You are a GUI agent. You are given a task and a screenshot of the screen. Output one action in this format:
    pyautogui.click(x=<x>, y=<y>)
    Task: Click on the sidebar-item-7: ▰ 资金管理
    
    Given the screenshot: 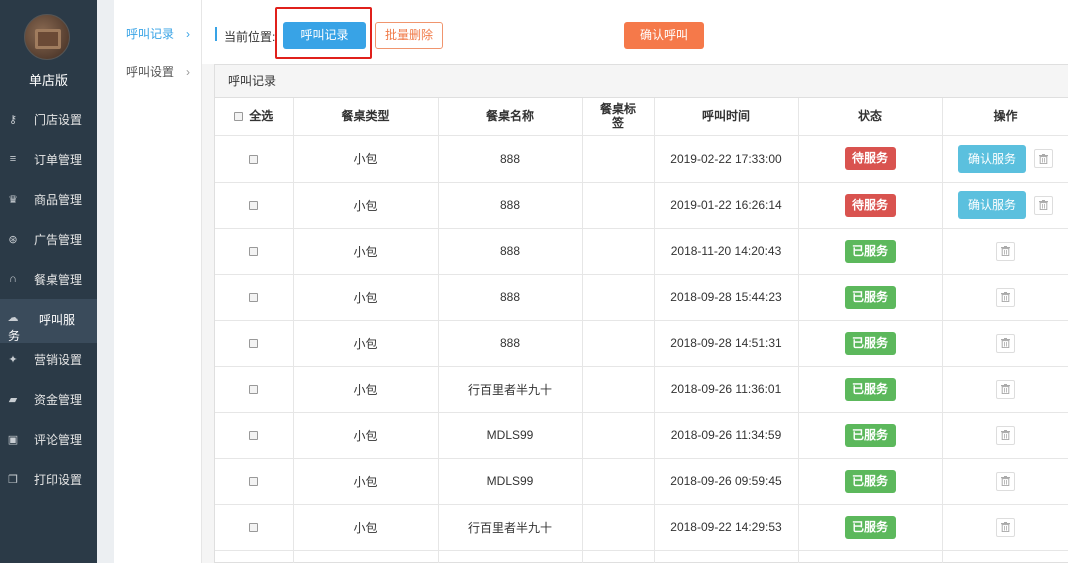 What is the action you would take?
    pyautogui.click(x=48, y=399)
    